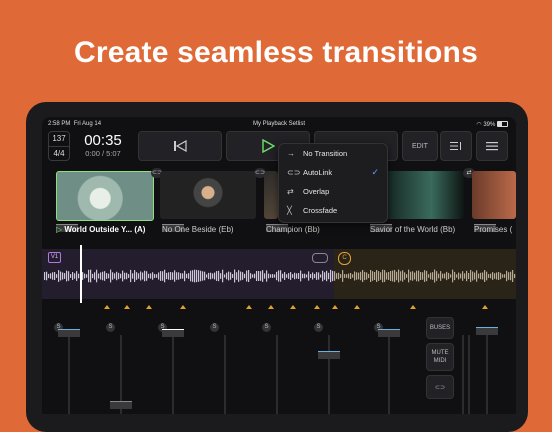 This screenshot has width=552, height=432. Describe the element at coordinates (420, 146) in the screenshot. I see `edit-button: EDIT` at that location.